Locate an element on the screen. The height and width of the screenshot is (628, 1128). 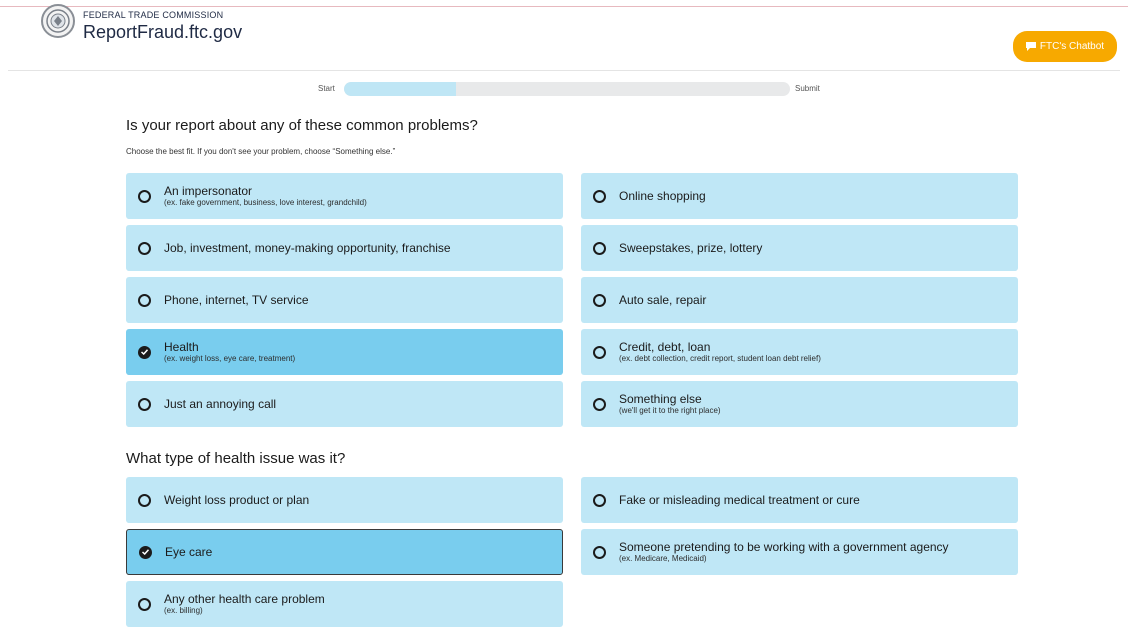
progress-start-label: Start is located at coordinates (326, 88).